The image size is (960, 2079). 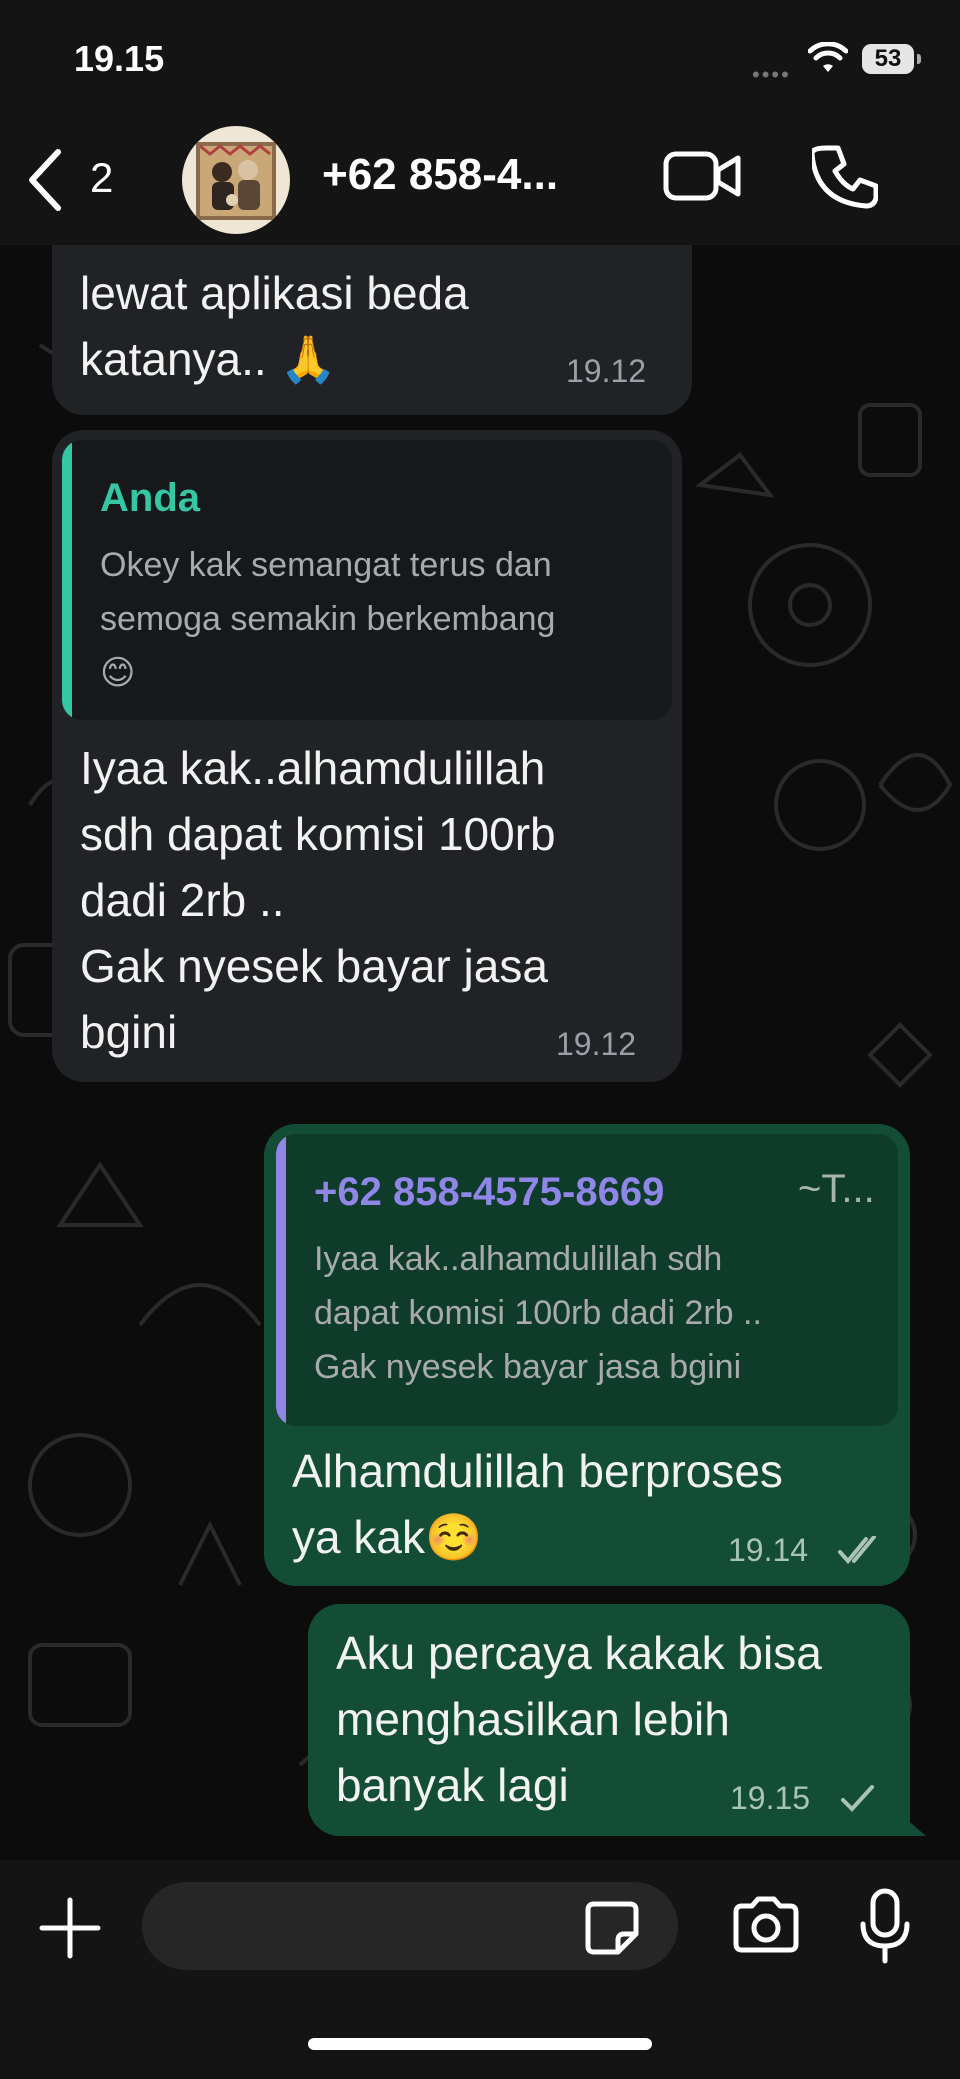 What do you see at coordinates (236, 180) in the screenshot?
I see `contact-avatar` at bounding box center [236, 180].